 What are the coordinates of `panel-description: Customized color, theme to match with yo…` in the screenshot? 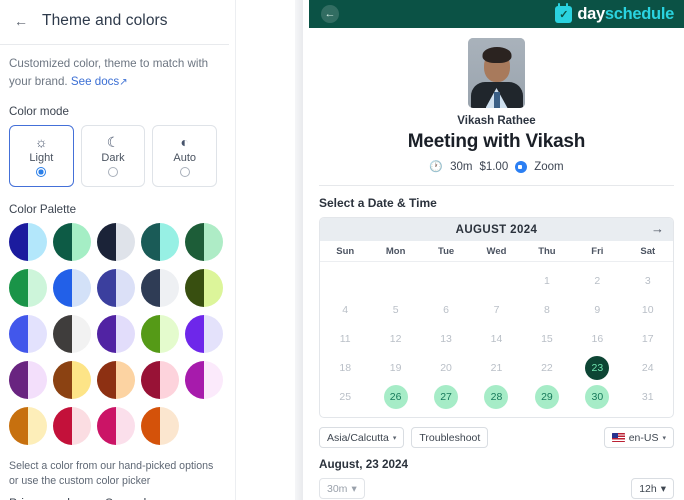 It's located at (113, 73).